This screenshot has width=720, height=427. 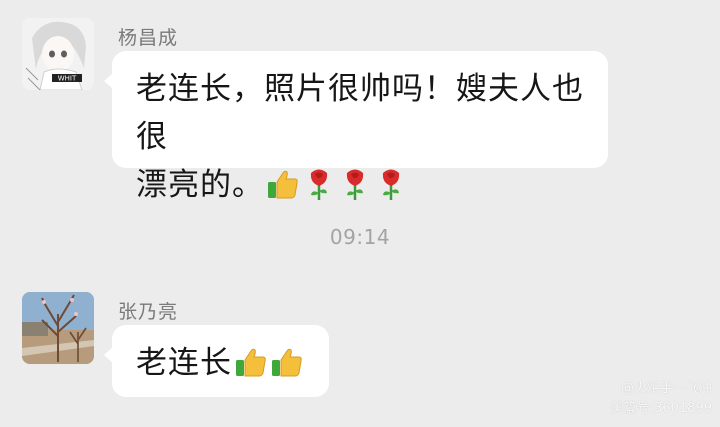 What do you see at coordinates (58, 54) in the screenshot?
I see `anime-girl-avatar: WHIT` at bounding box center [58, 54].